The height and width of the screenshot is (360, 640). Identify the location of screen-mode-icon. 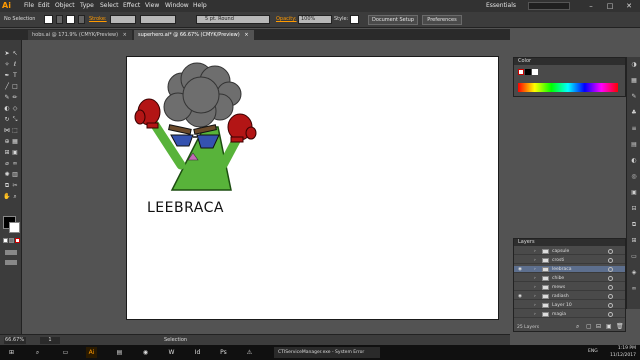
(11, 262).